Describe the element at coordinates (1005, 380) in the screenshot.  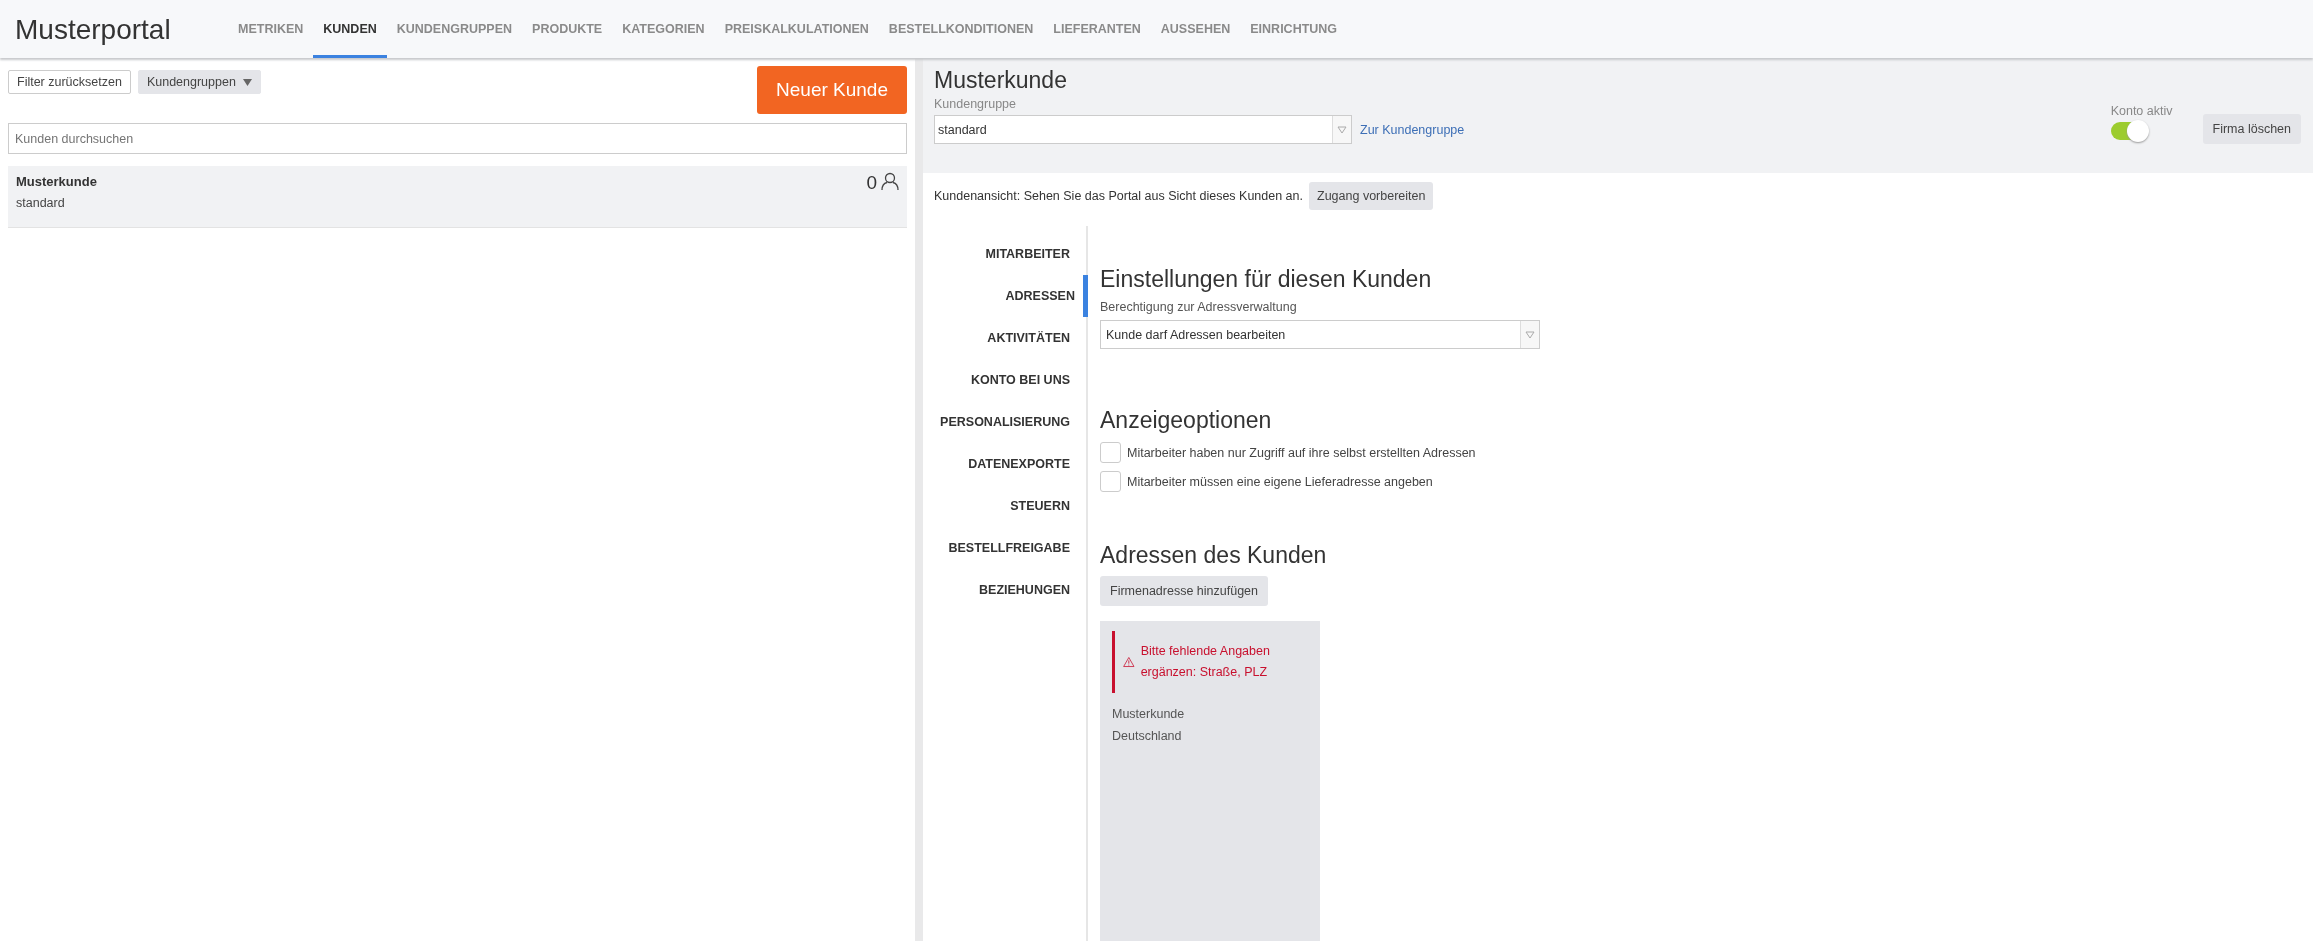
I see `section-nav-item: KONTO BEI UNS` at that location.